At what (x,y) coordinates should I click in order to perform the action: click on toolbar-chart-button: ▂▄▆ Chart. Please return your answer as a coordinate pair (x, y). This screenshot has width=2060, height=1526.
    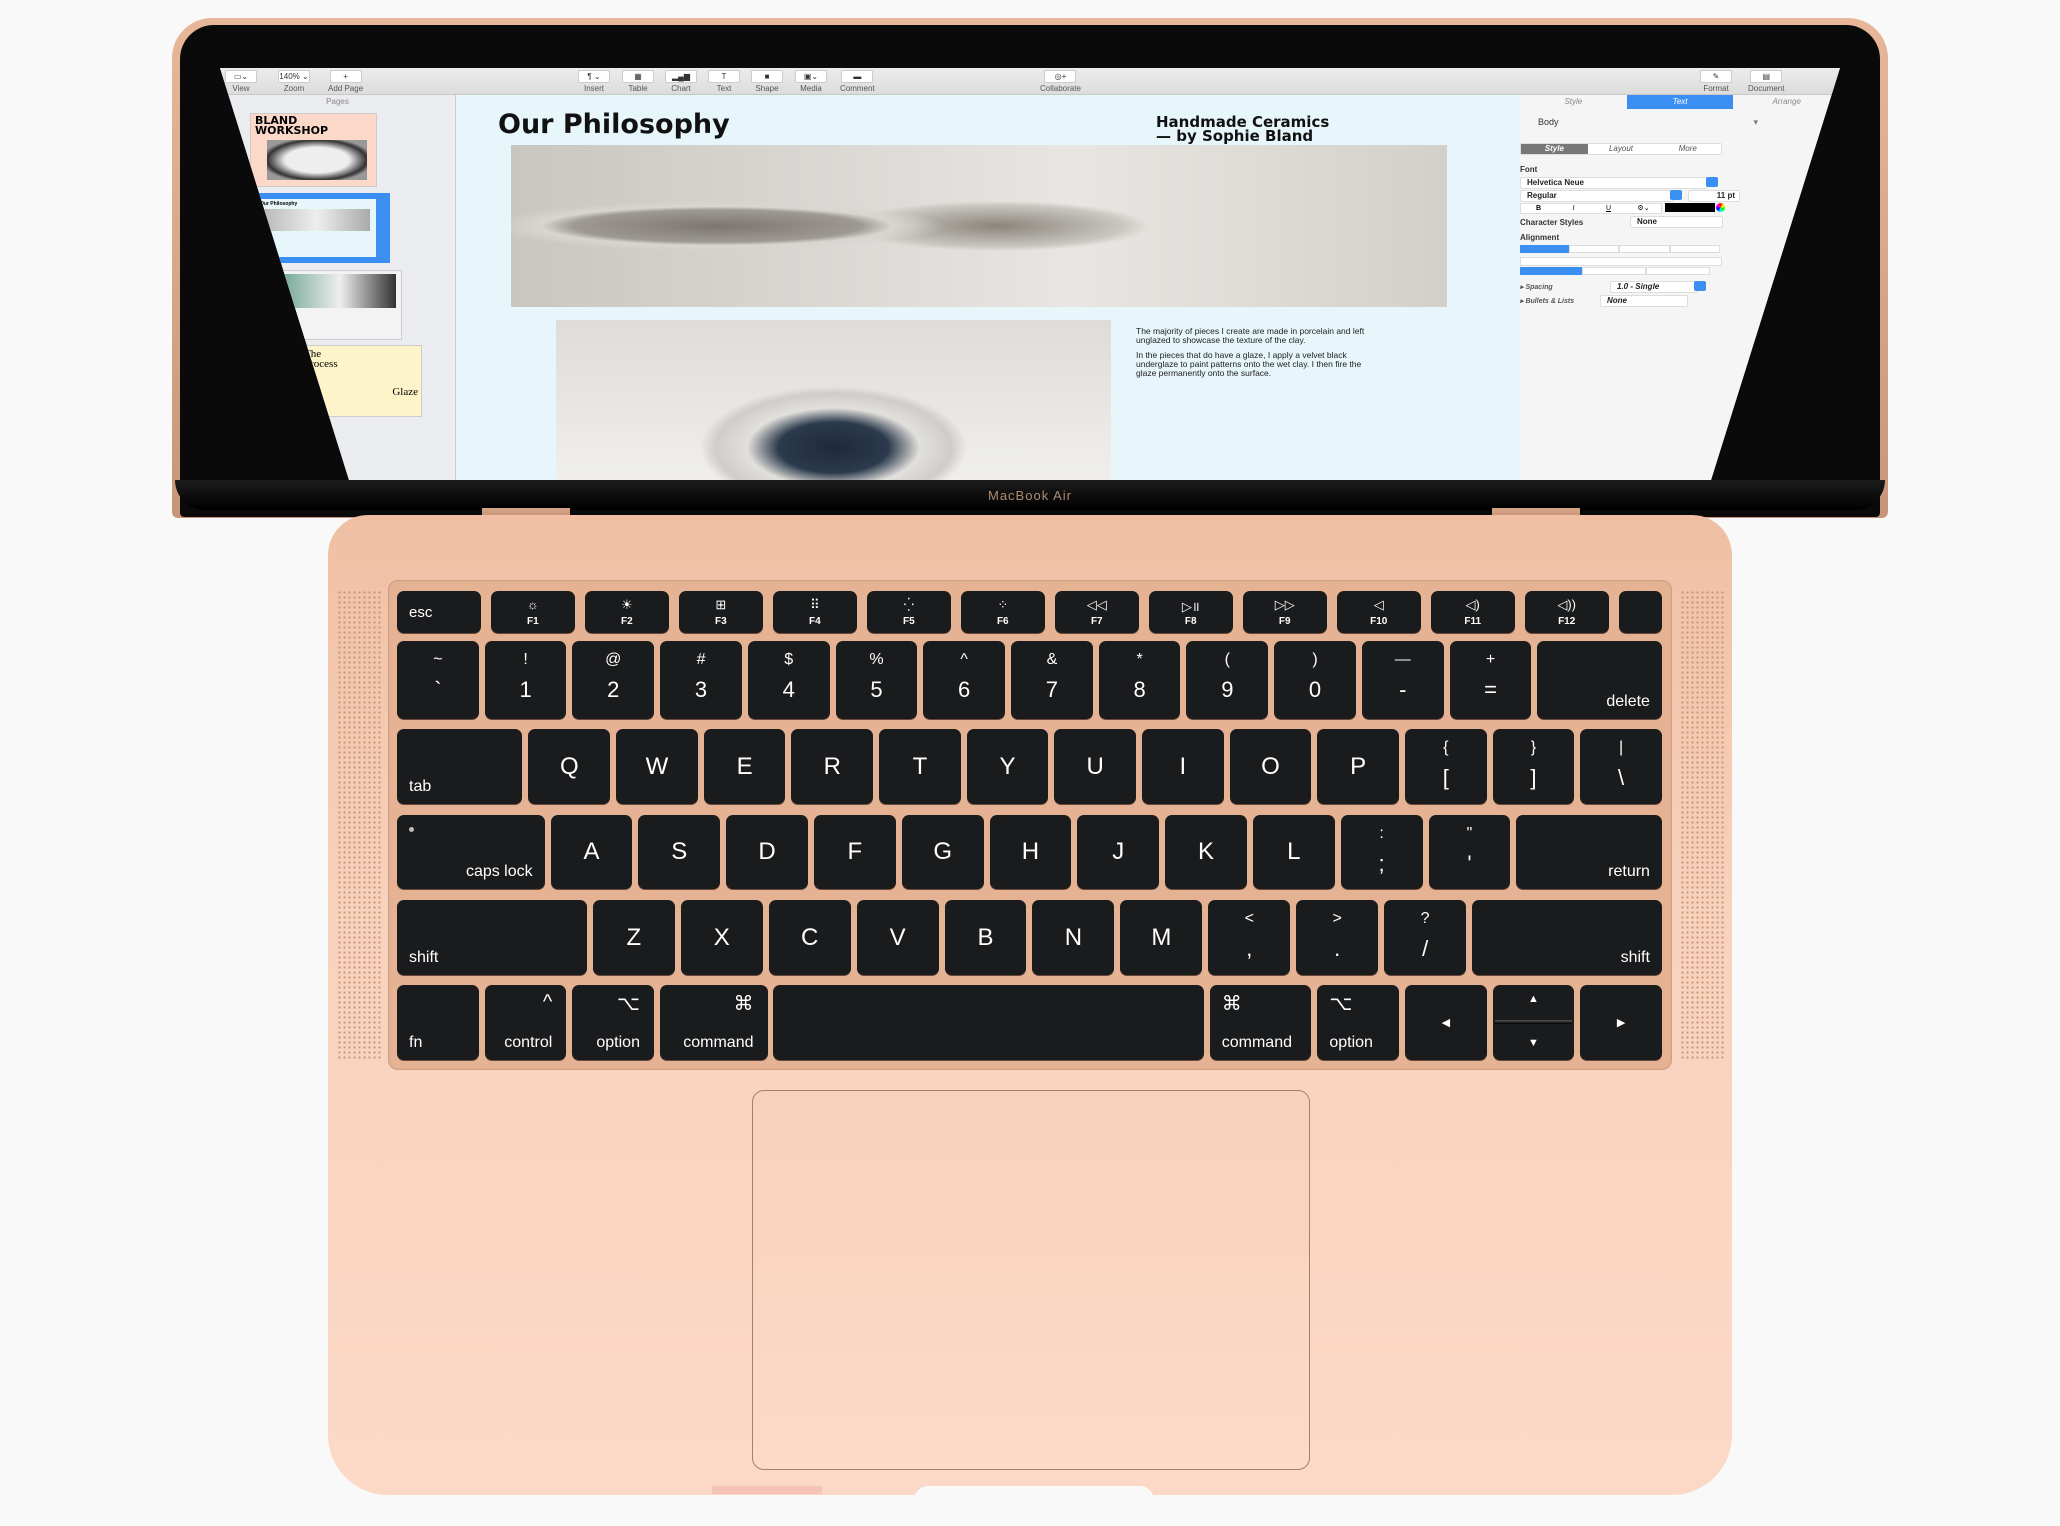
    Looking at the image, I should click on (681, 81).